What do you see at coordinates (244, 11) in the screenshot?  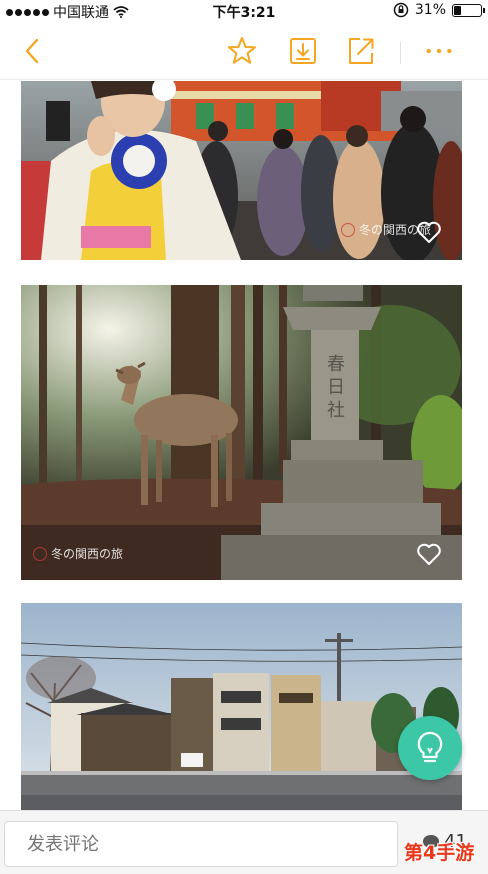 I see `status-bar: 中国联通 下午3:21 31%` at bounding box center [244, 11].